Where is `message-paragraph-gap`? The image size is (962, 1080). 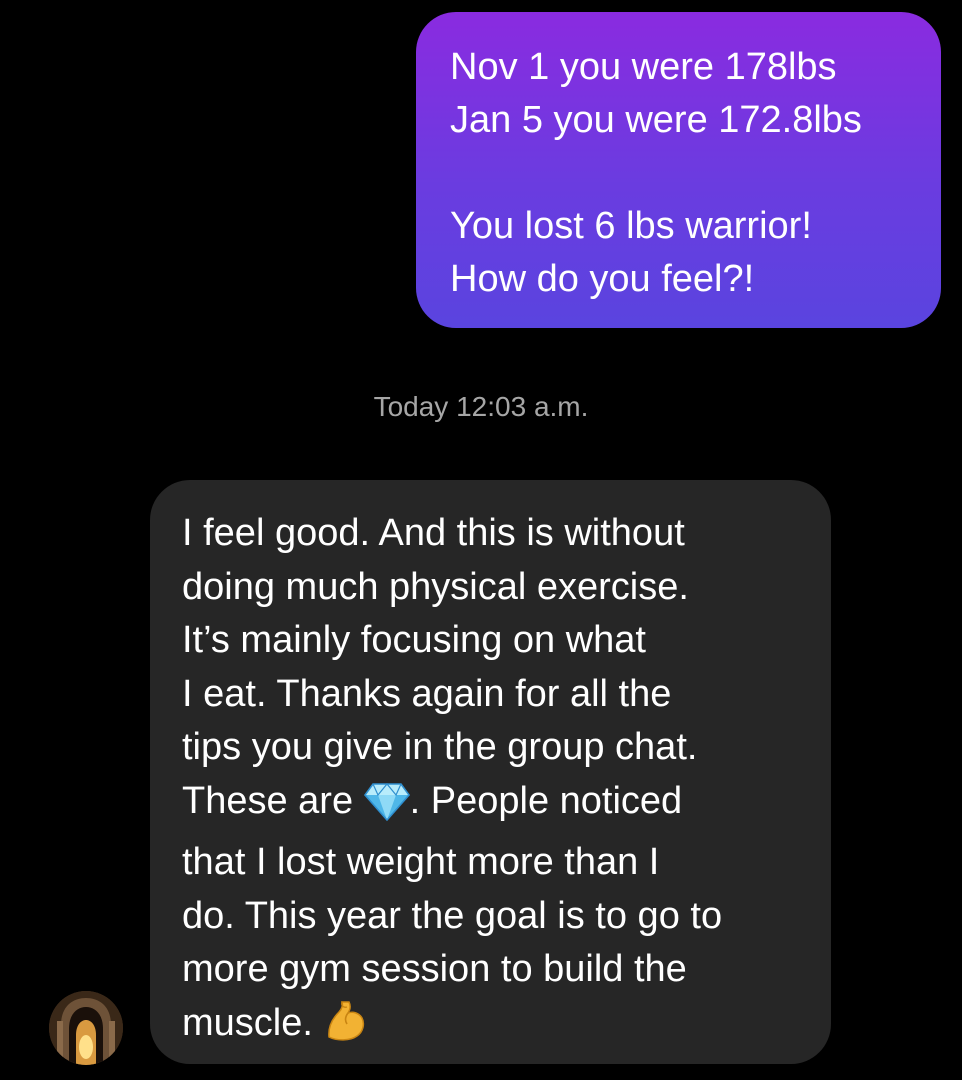 message-paragraph-gap is located at coordinates (678, 173).